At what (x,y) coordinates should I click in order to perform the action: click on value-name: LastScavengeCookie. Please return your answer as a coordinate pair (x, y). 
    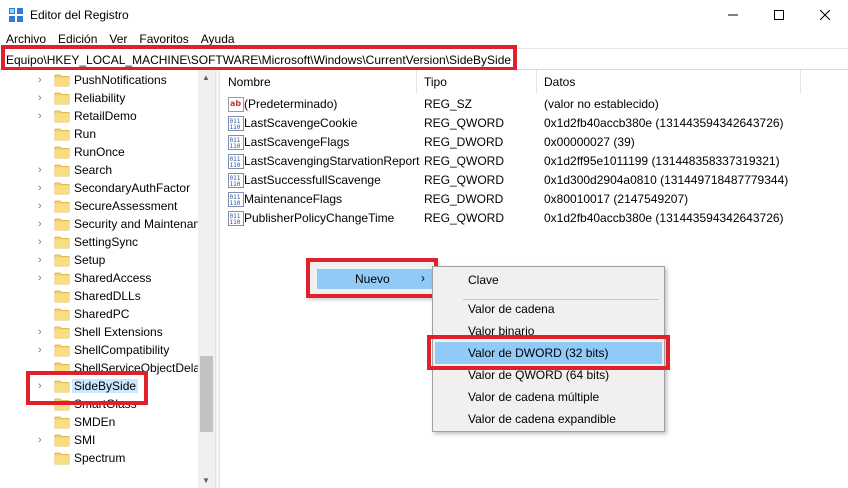
    Looking at the image, I should click on (301, 123).